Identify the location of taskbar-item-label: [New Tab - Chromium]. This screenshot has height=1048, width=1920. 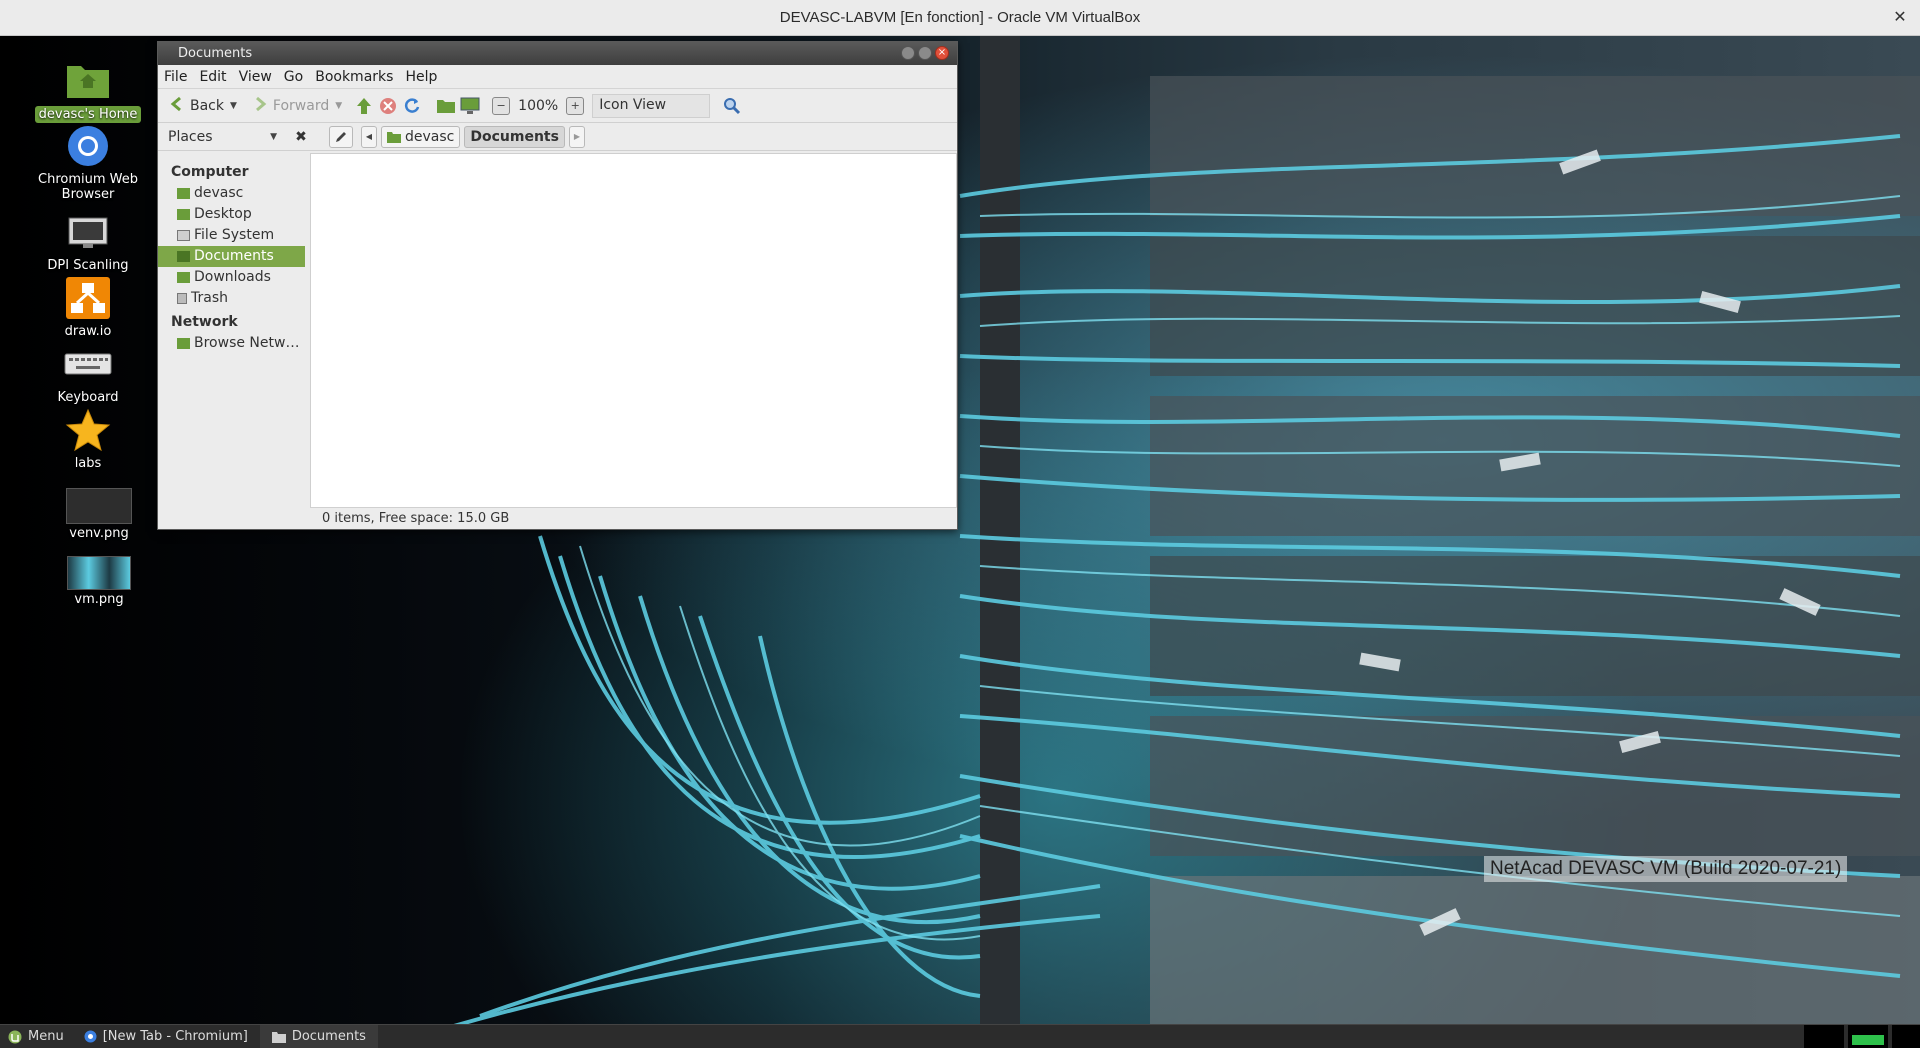
(175, 1036).